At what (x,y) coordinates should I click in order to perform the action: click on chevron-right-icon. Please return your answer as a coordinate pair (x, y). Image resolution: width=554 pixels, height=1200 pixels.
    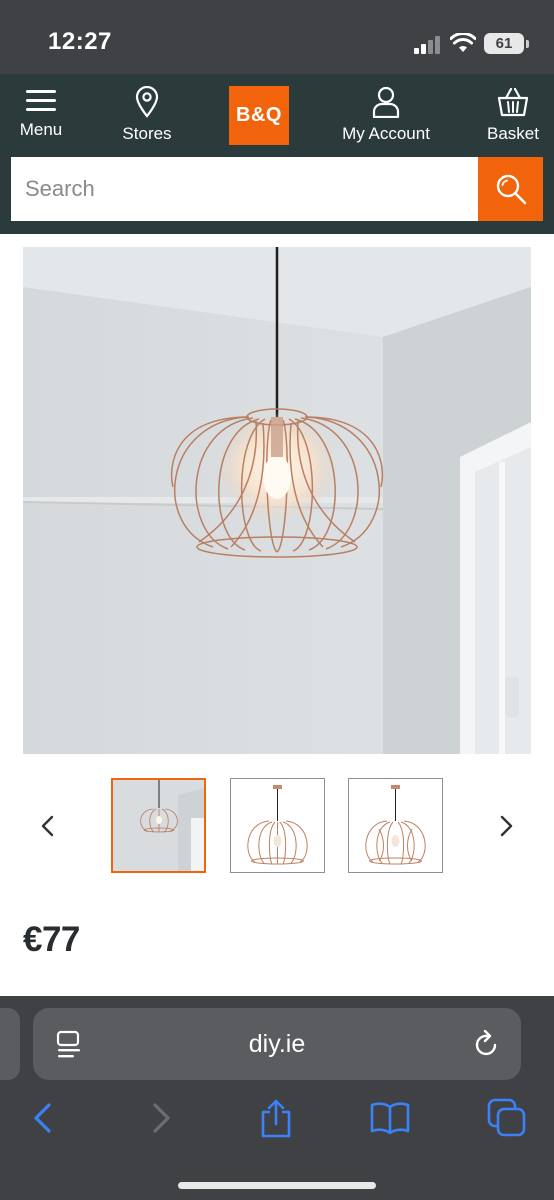
    Looking at the image, I should click on (506, 826).